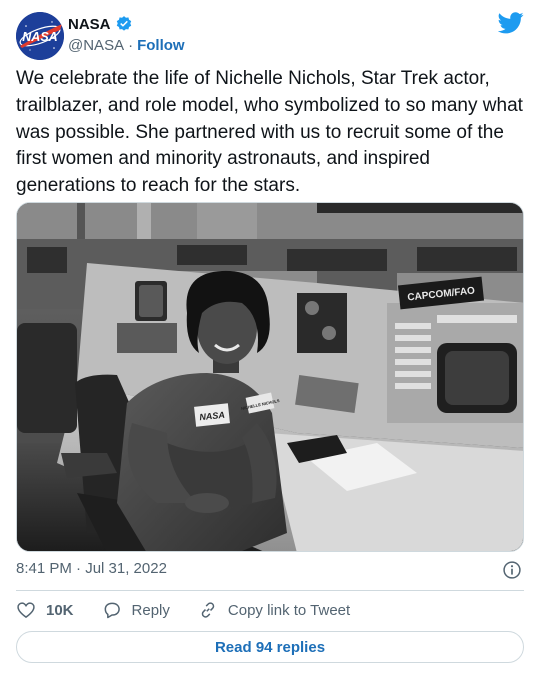  I want to click on reply-button: Reply, so click(136, 610).